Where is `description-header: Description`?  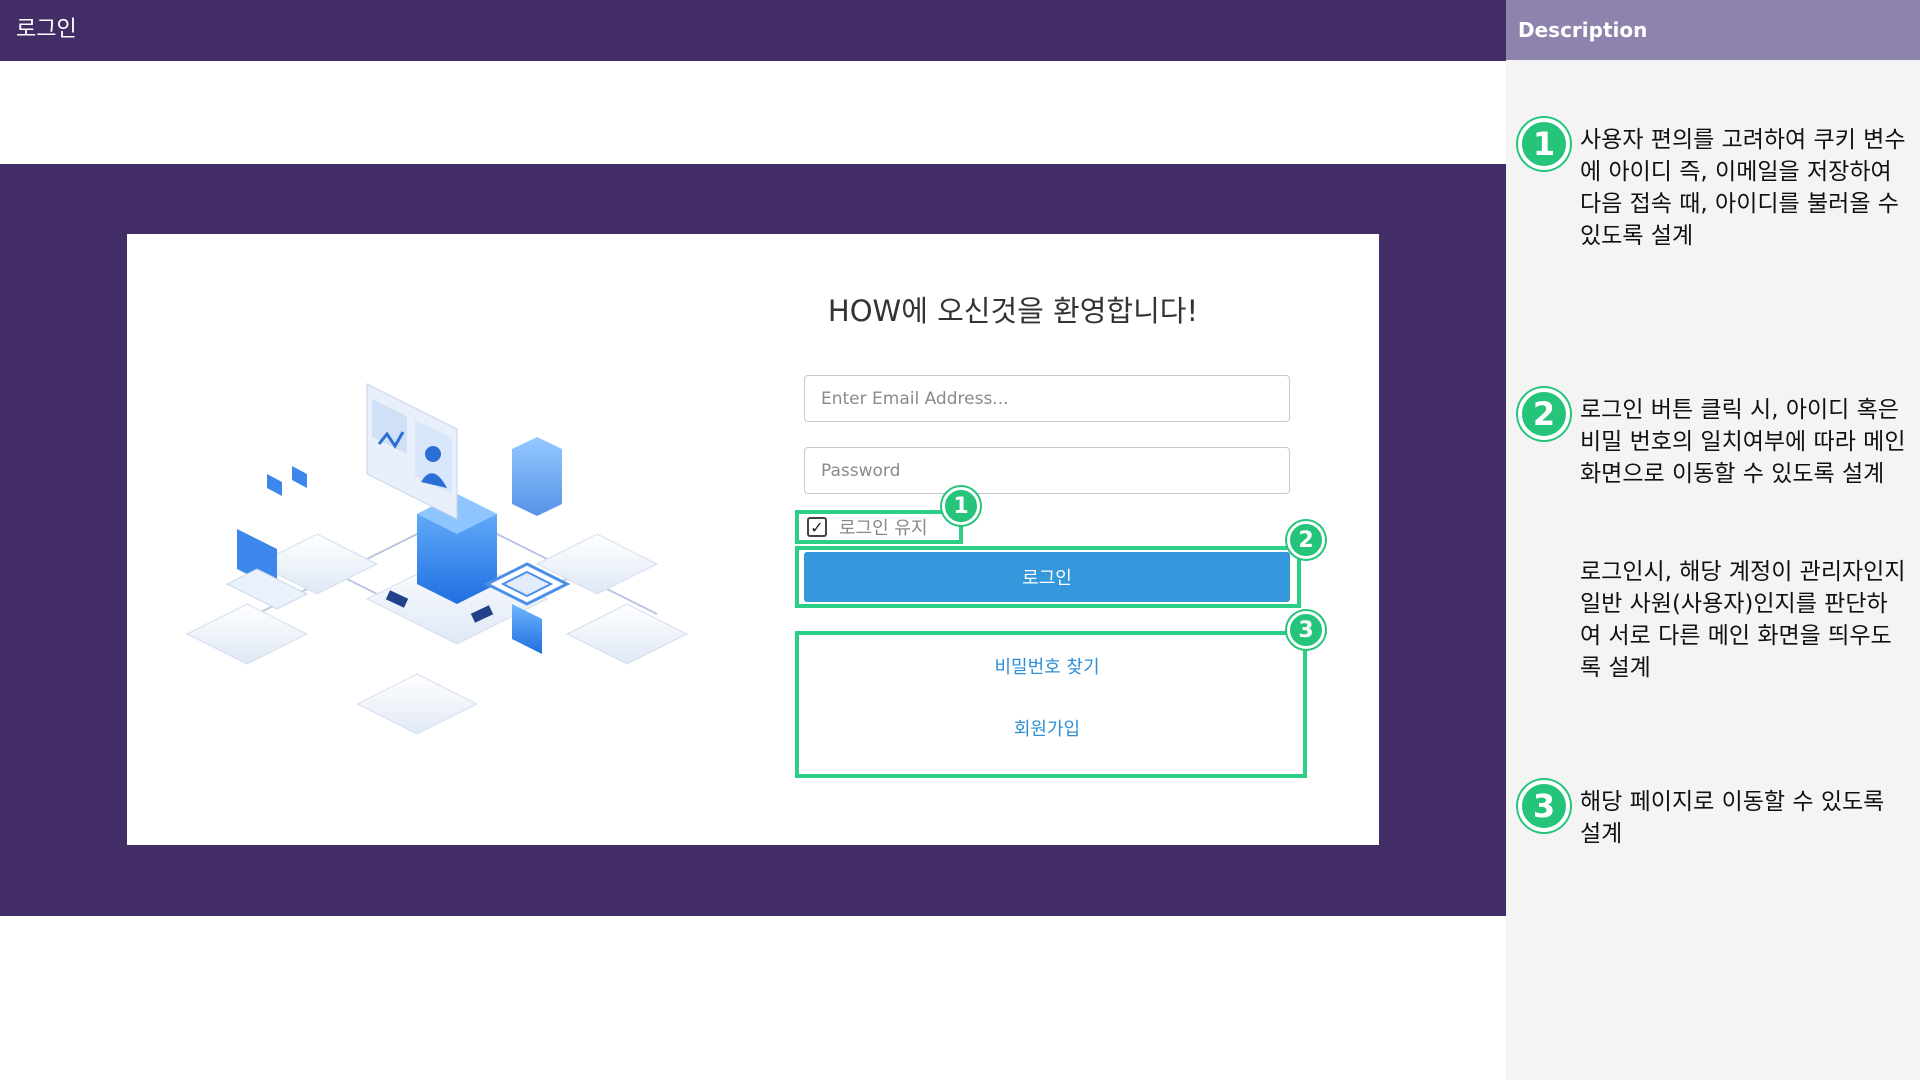 description-header: Description is located at coordinates (1713, 30).